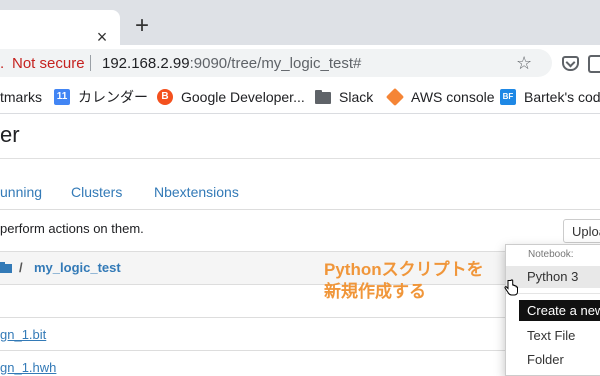 The image size is (600, 376). What do you see at coordinates (562, 97) in the screenshot?
I see `bookmark-label: Bartek's codin` at bounding box center [562, 97].